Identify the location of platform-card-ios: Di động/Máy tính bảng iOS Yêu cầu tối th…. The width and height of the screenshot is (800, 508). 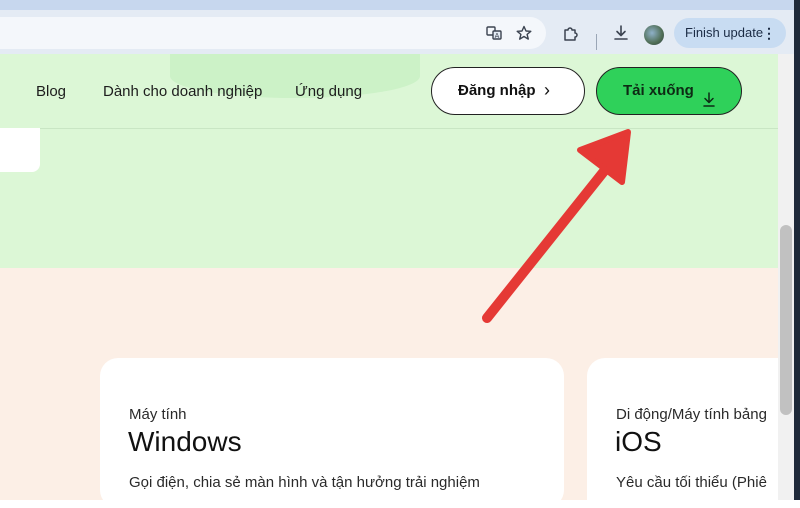
(682, 433).